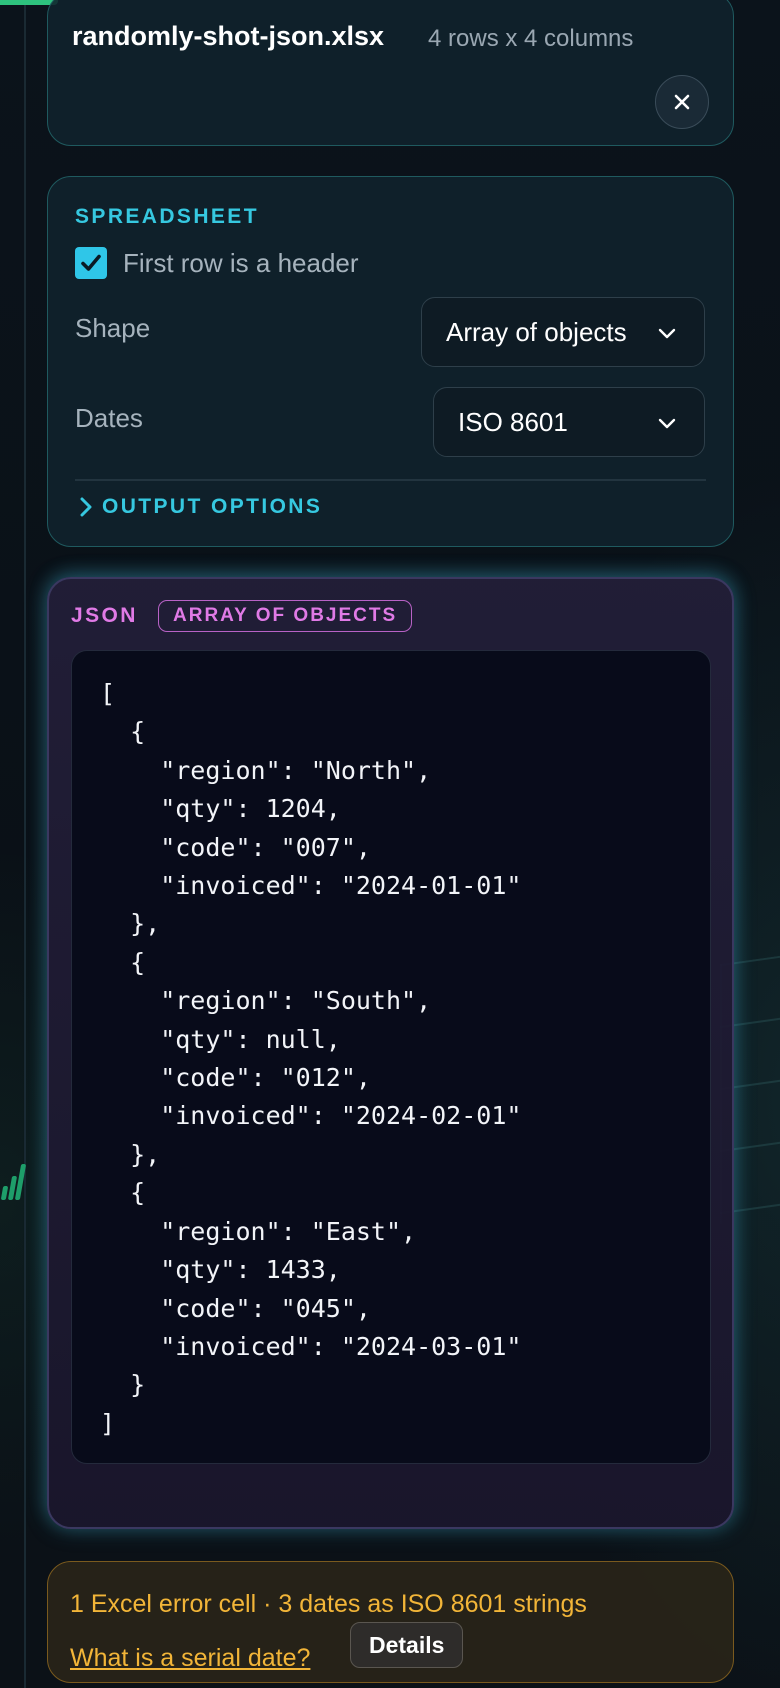  I want to click on serial-date-help-link: What is a serial date?, so click(190, 1658).